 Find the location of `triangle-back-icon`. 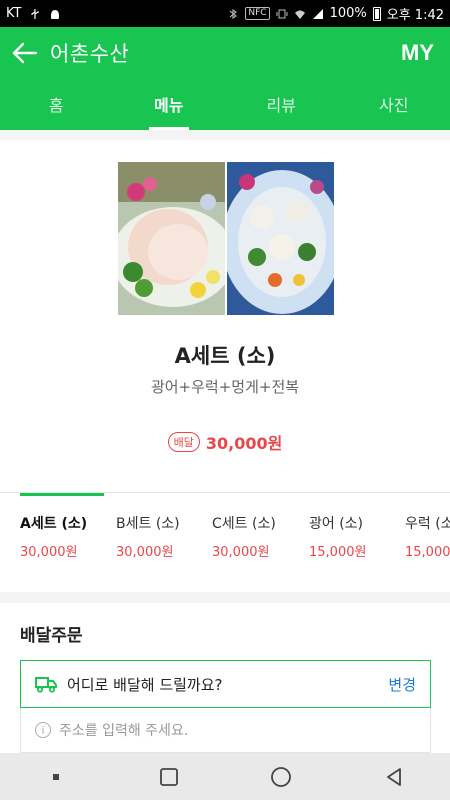

triangle-back-icon is located at coordinates (393, 776).